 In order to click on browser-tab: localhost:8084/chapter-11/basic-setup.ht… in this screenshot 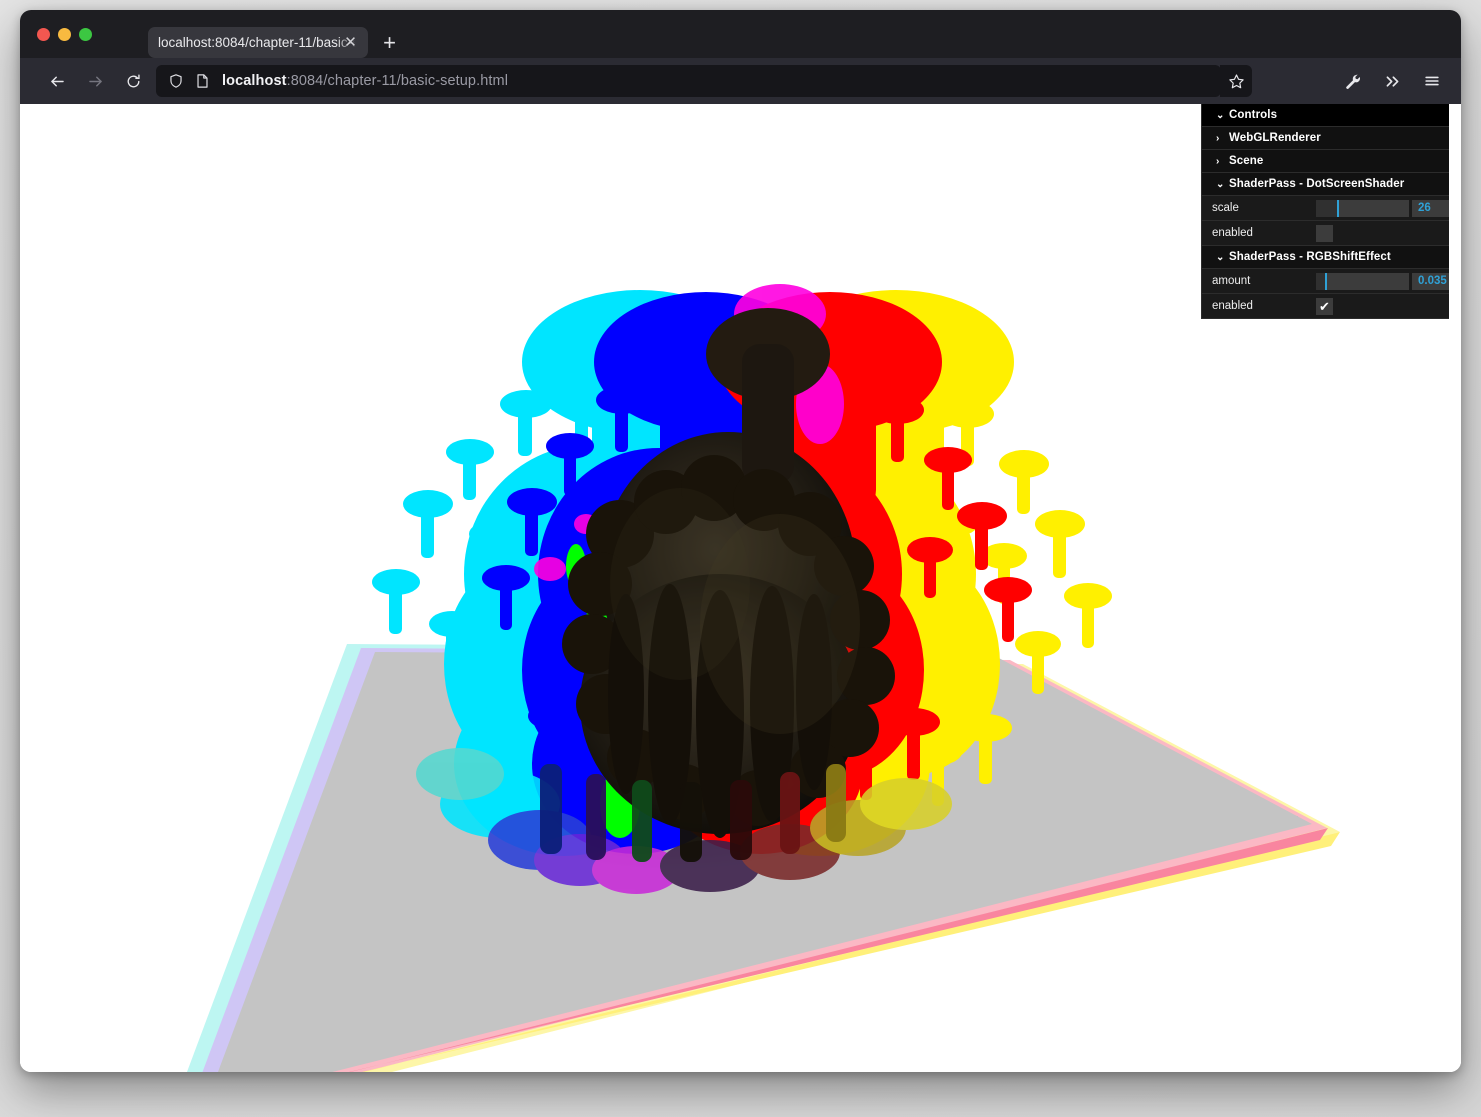, I will do `click(258, 42)`.